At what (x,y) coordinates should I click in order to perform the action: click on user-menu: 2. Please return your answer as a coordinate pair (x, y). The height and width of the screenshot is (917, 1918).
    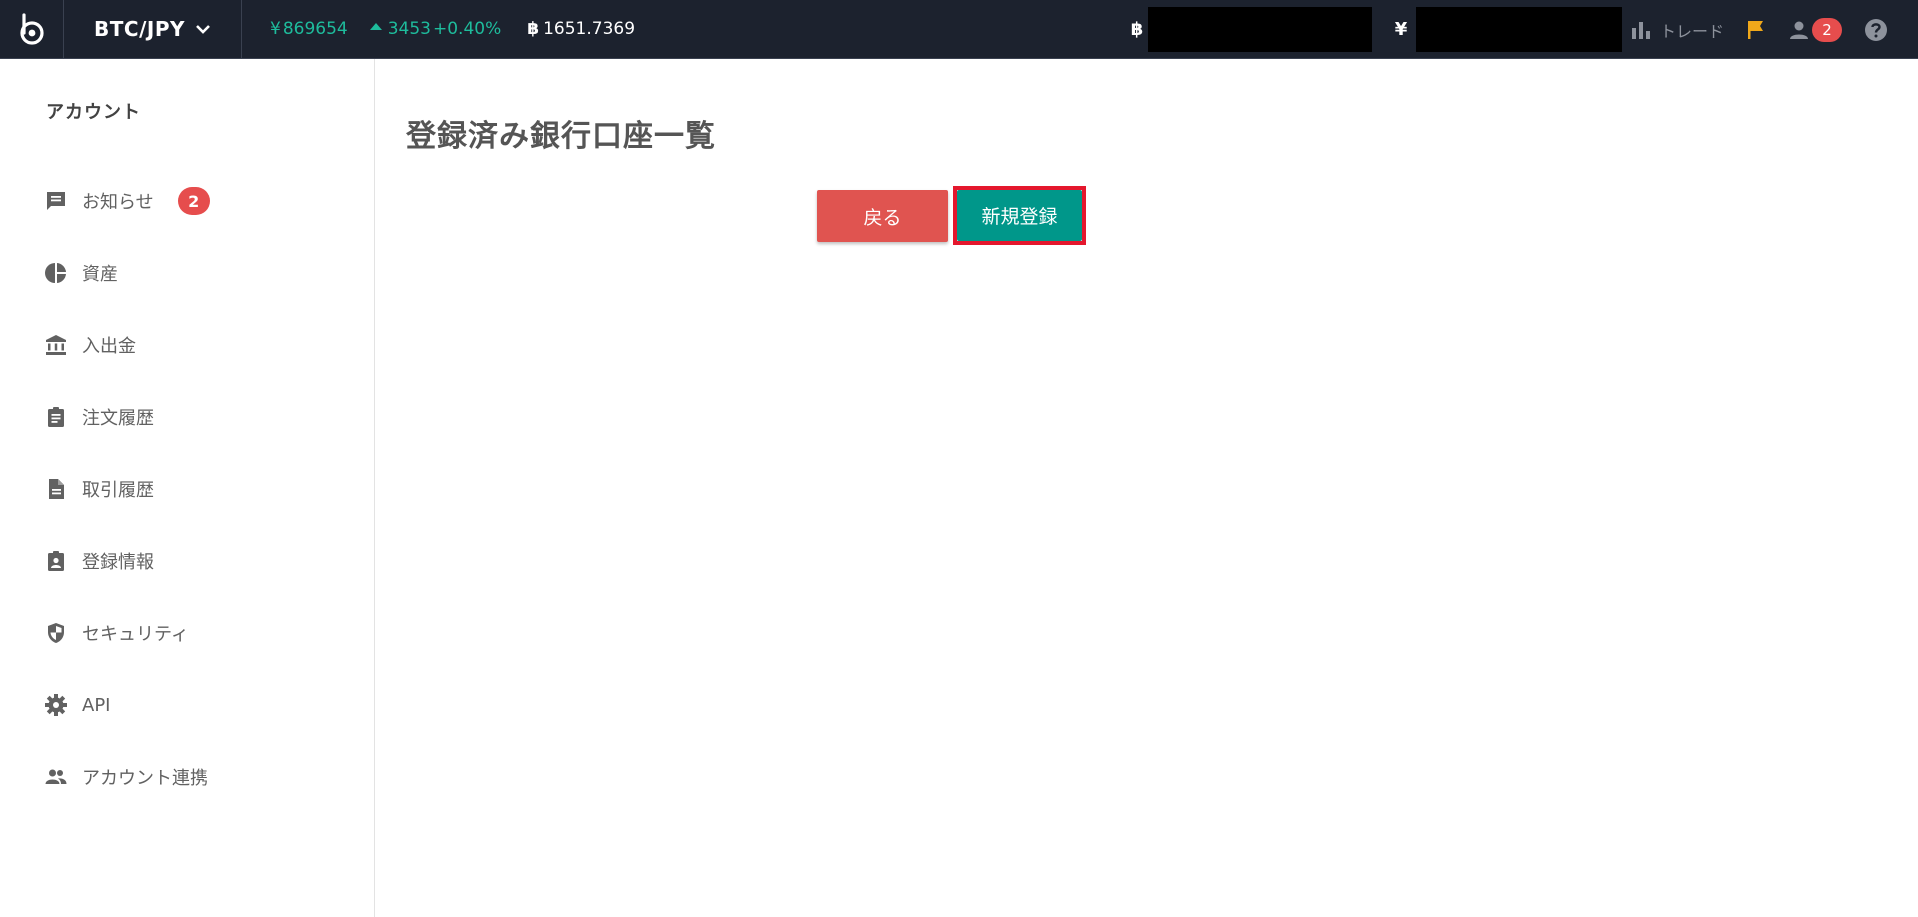
    Looking at the image, I should click on (1815, 29).